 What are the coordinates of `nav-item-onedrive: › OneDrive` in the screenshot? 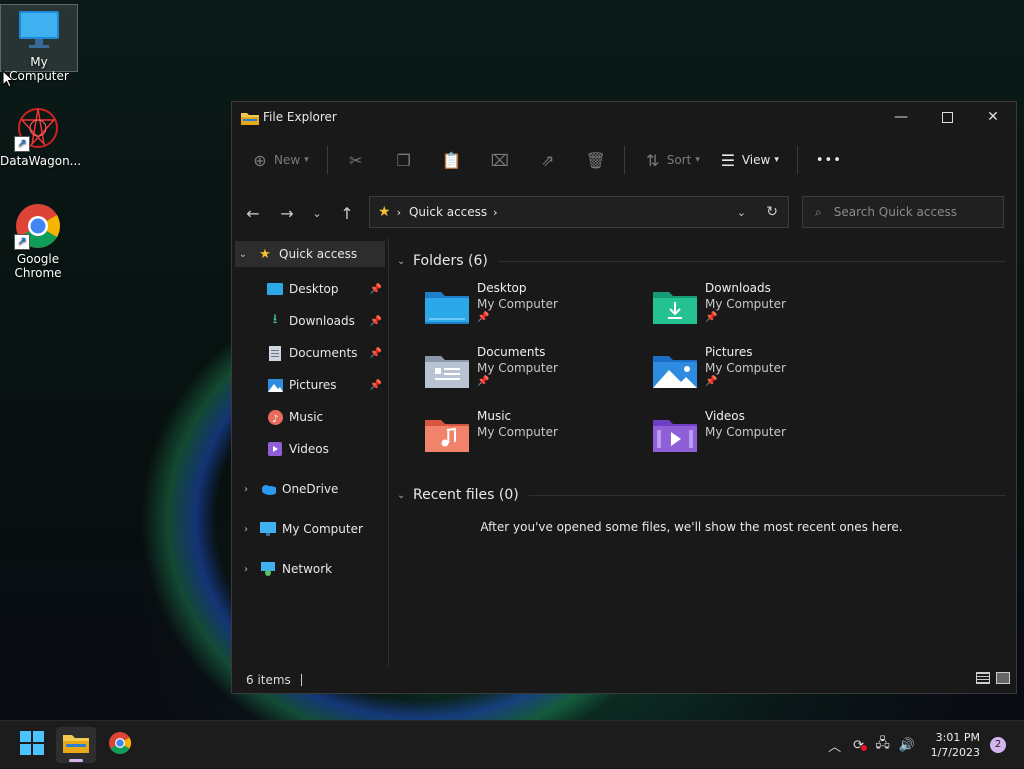 It's located at (310, 489).